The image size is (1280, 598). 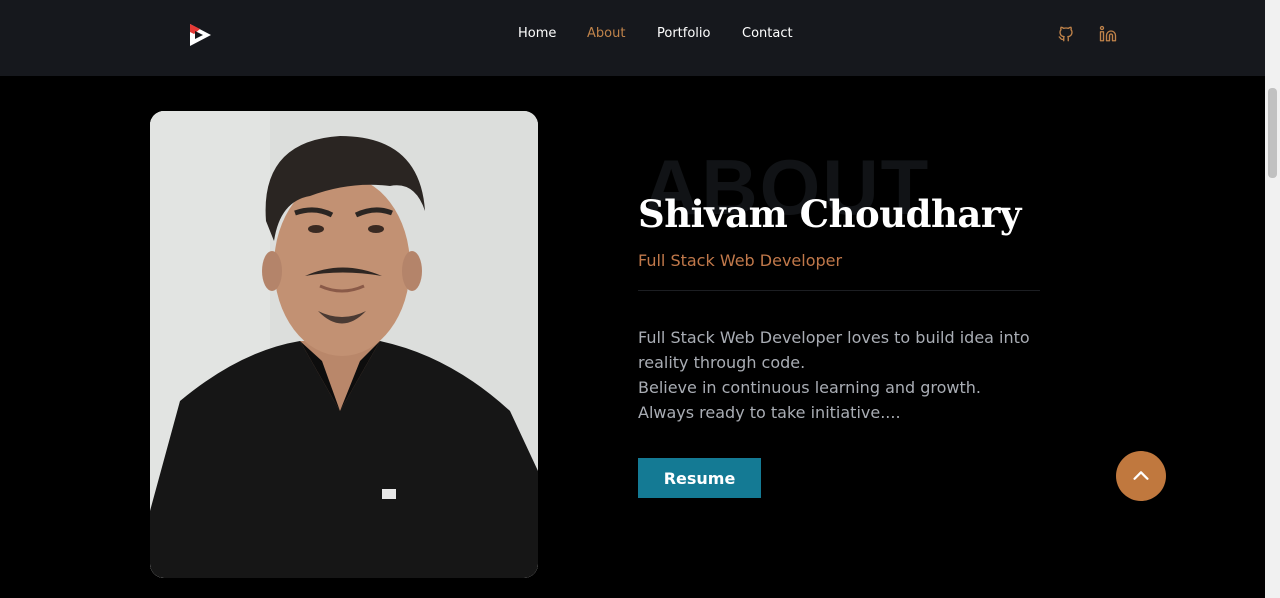 I want to click on chevron-up-icon, so click(x=1141, y=475).